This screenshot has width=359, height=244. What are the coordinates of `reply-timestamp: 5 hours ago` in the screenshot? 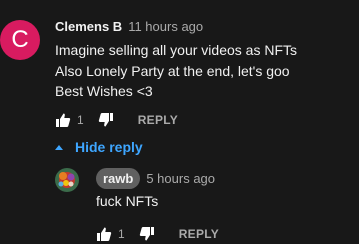 It's located at (180, 178).